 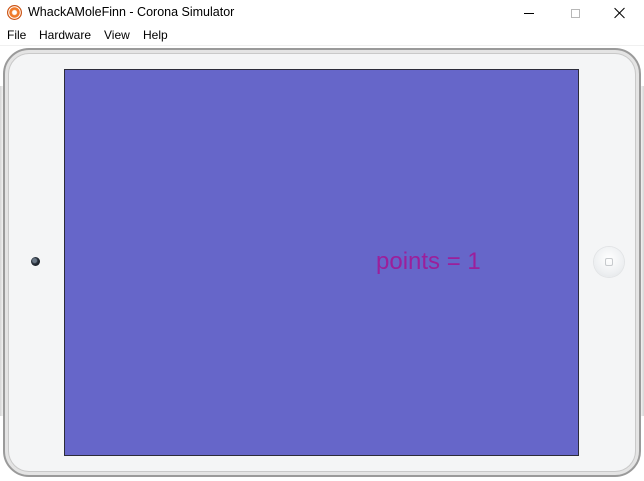 I want to click on menu-hardware: Hardware, so click(x=65, y=35).